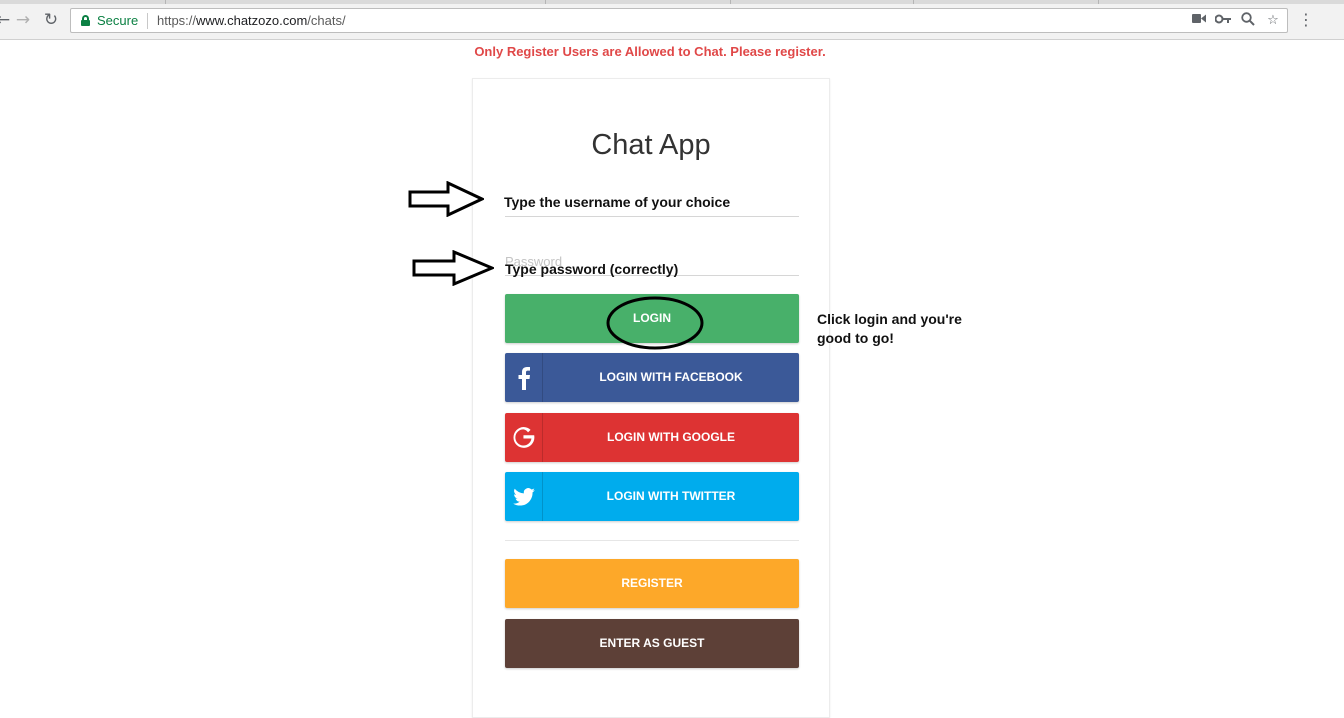 The height and width of the screenshot is (718, 1344). Describe the element at coordinates (671, 377) in the screenshot. I see `facebook-label: LOGIN WITH FACEBOOK` at that location.